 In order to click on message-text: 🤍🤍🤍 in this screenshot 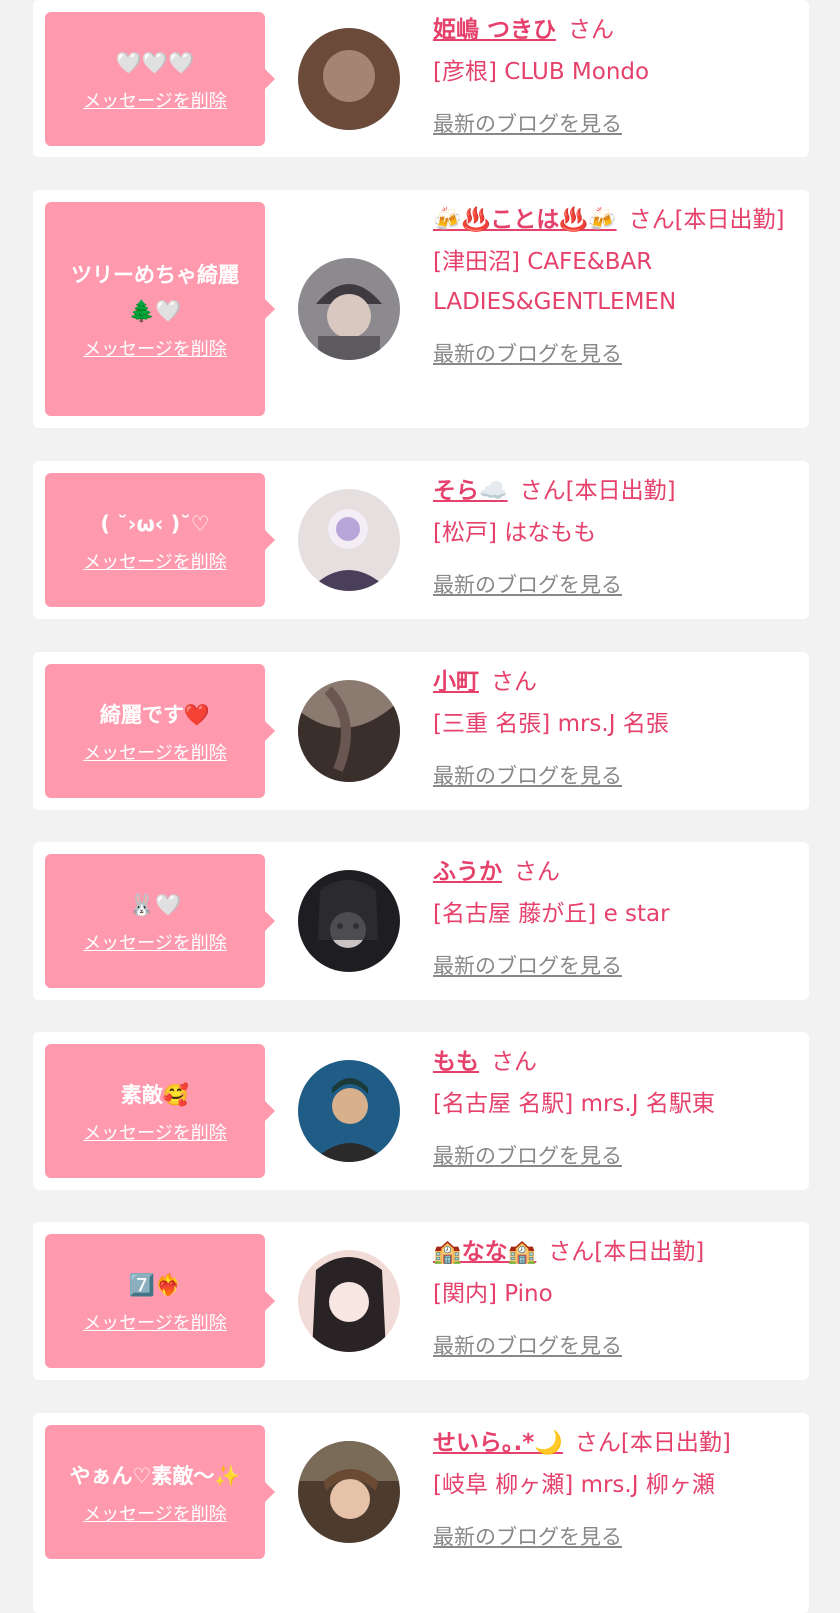, I will do `click(155, 63)`.